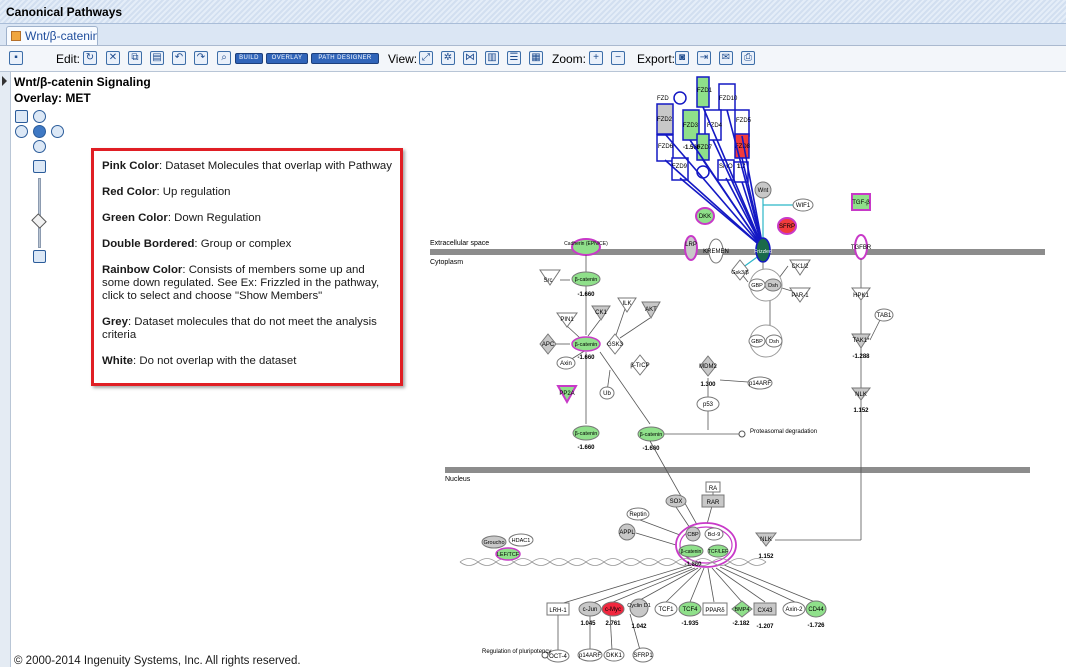 This screenshot has width=1066, height=667. Describe the element at coordinates (613, 614) in the screenshot. I see `target-cmyc: c-Myc 2.761` at that location.